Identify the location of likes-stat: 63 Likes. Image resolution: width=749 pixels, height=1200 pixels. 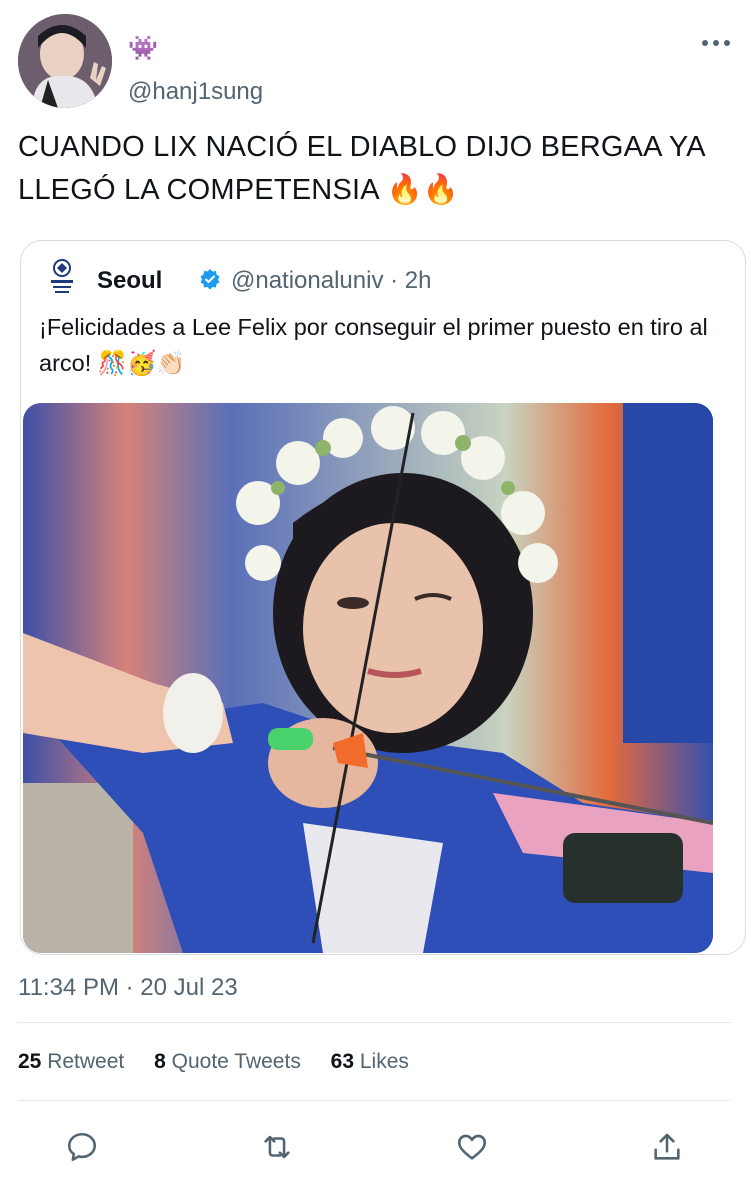
(370, 1062).